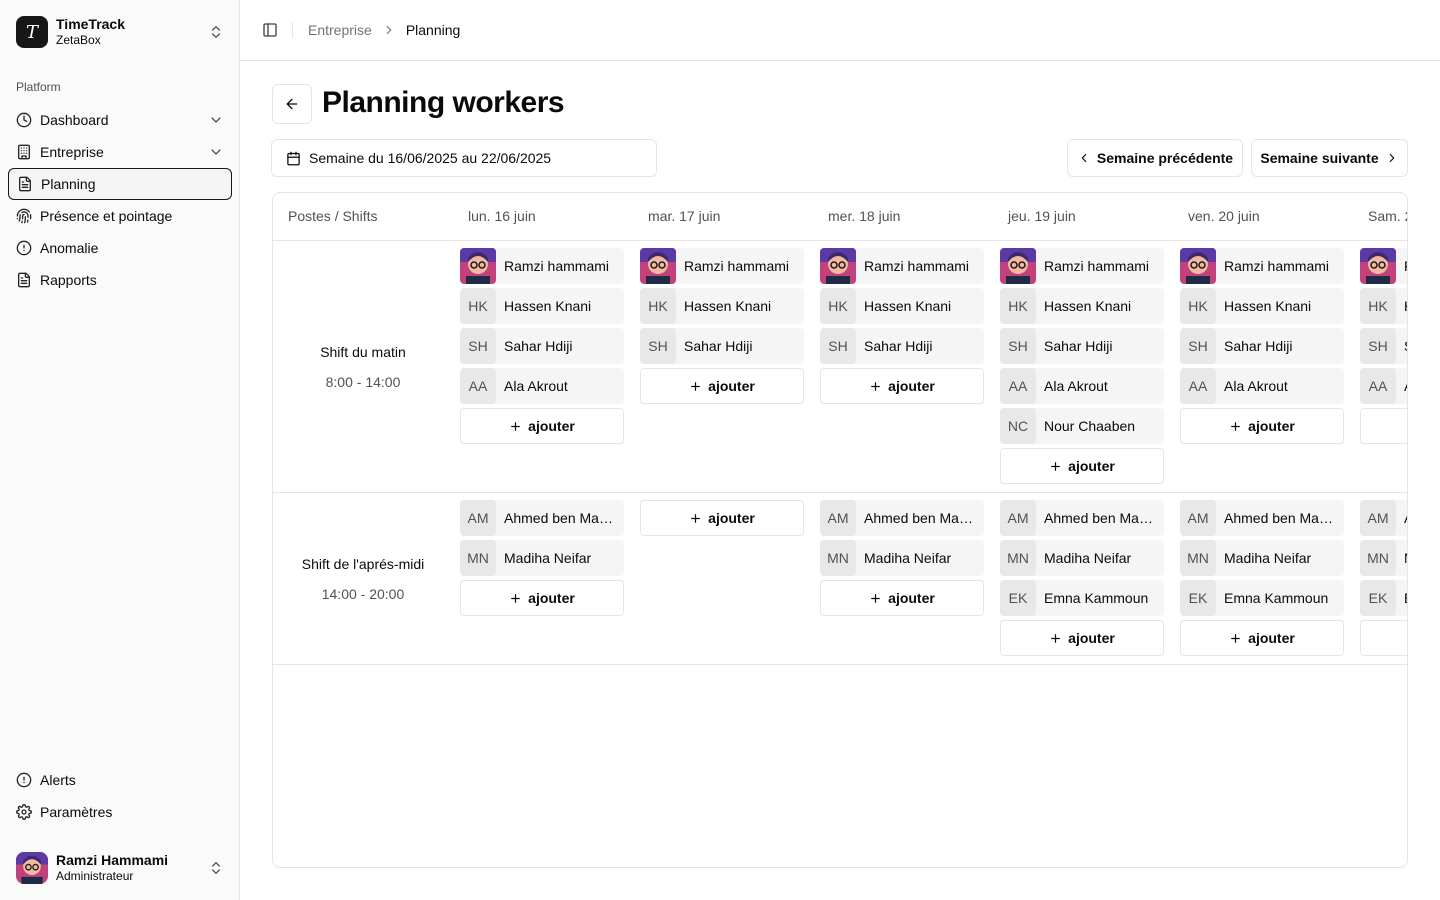 The image size is (1440, 900). I want to click on user-menu: Ramzi Hammami Administrateur, so click(120, 868).